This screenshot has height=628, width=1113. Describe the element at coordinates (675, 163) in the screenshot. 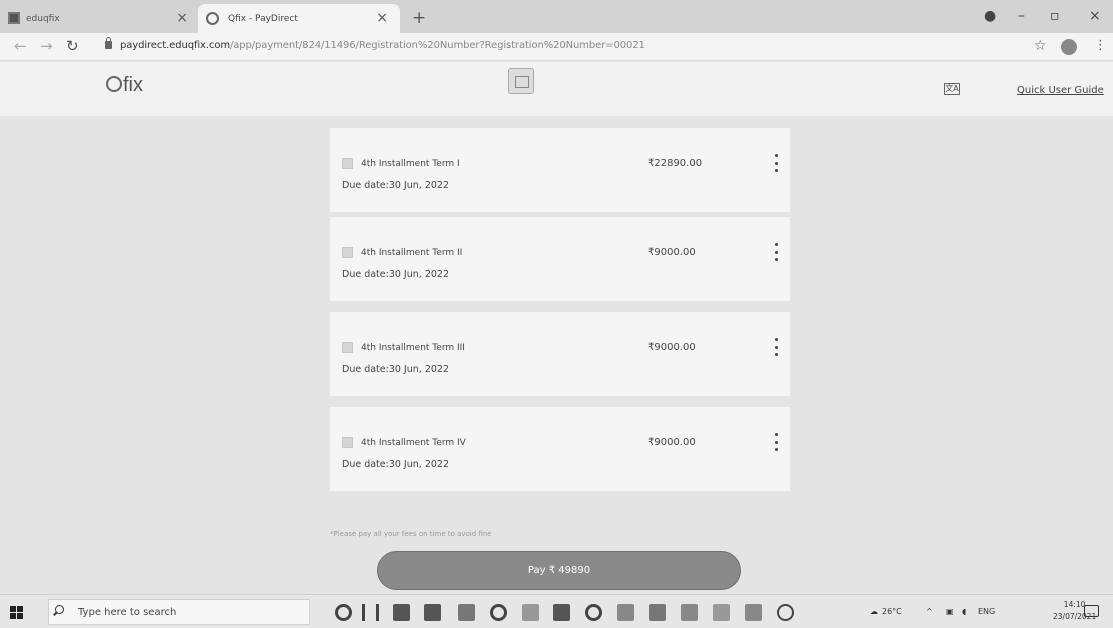

I see `installment-amount: ₹22890.00` at that location.